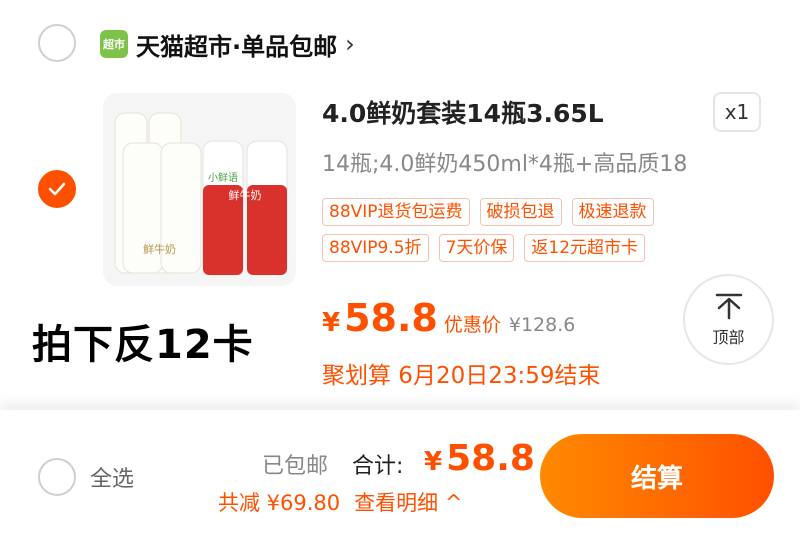 This screenshot has width=800, height=545. Describe the element at coordinates (331, 323) in the screenshot. I see `price-symbol: ¥` at that location.